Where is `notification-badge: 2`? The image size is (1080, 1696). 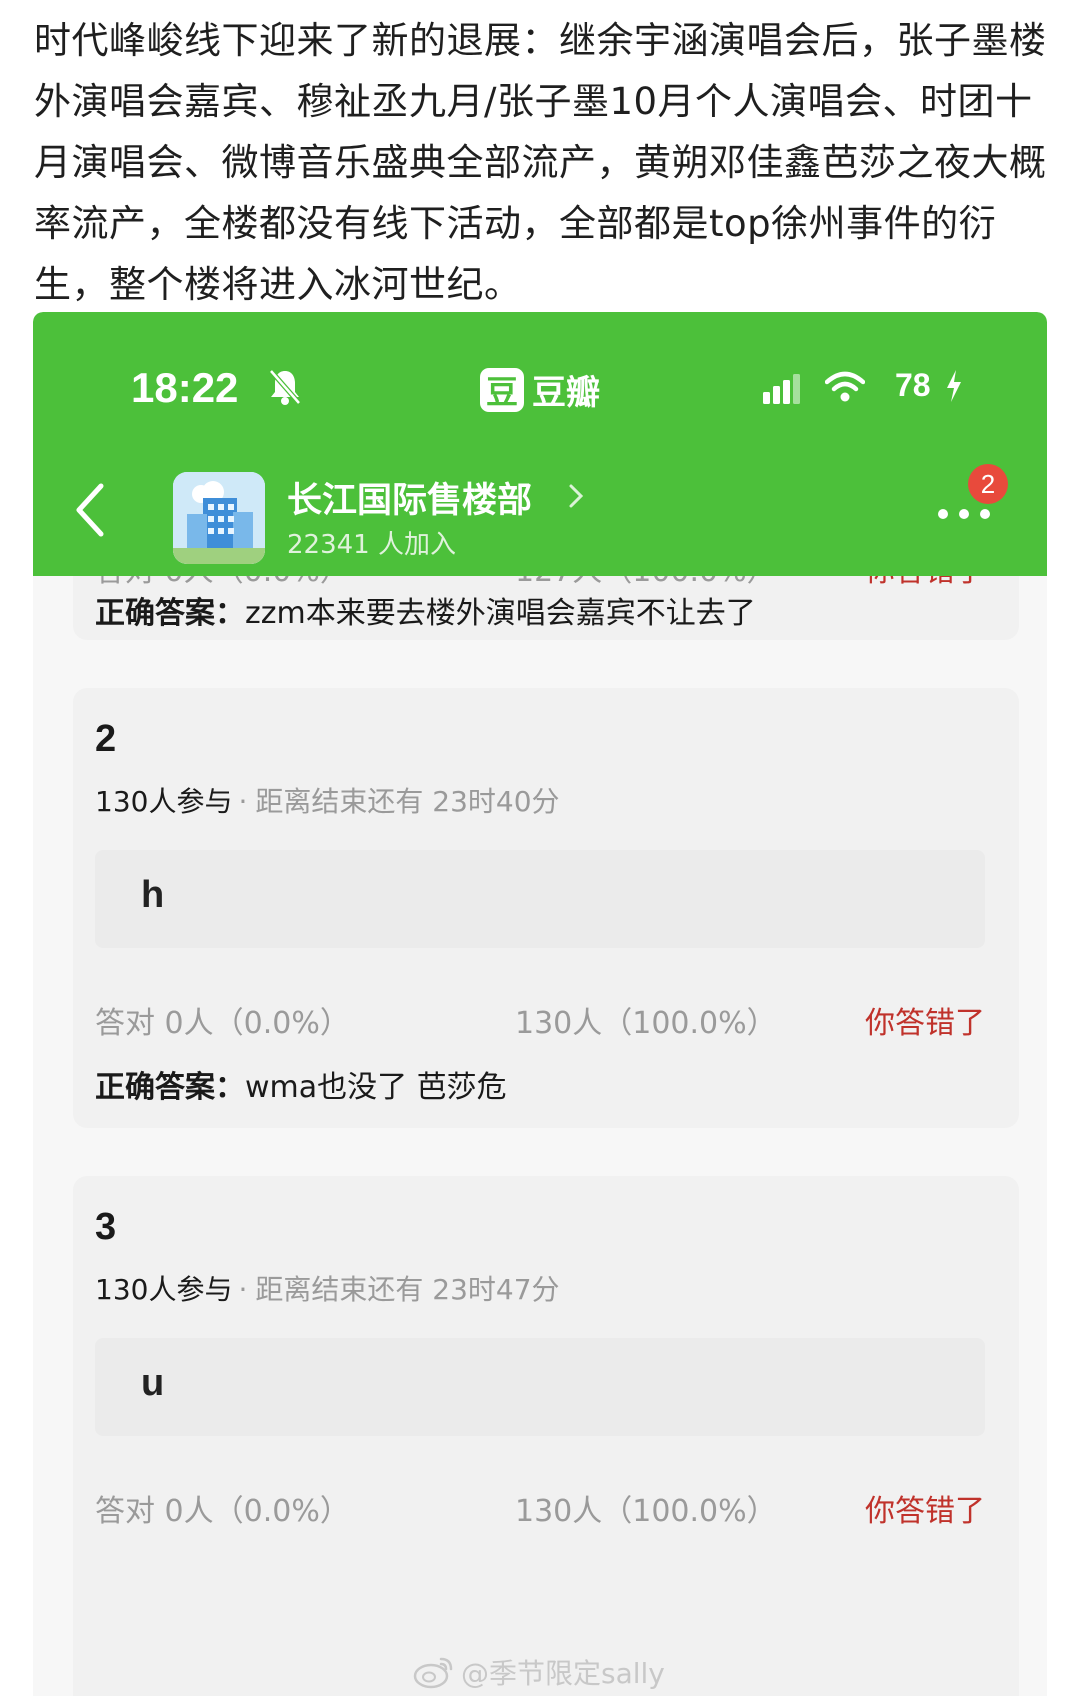
notification-badge: 2 is located at coordinates (988, 484).